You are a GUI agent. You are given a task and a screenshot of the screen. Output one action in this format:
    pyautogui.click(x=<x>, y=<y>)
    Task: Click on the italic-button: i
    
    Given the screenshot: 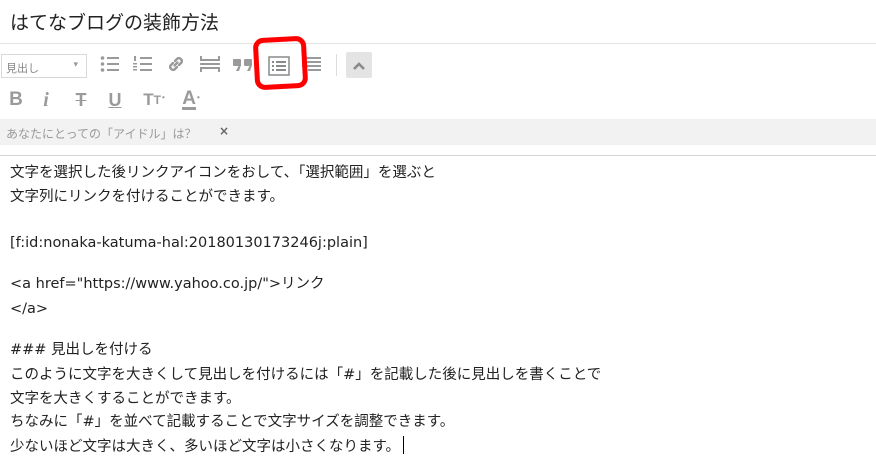 What is the action you would take?
    pyautogui.click(x=46, y=100)
    